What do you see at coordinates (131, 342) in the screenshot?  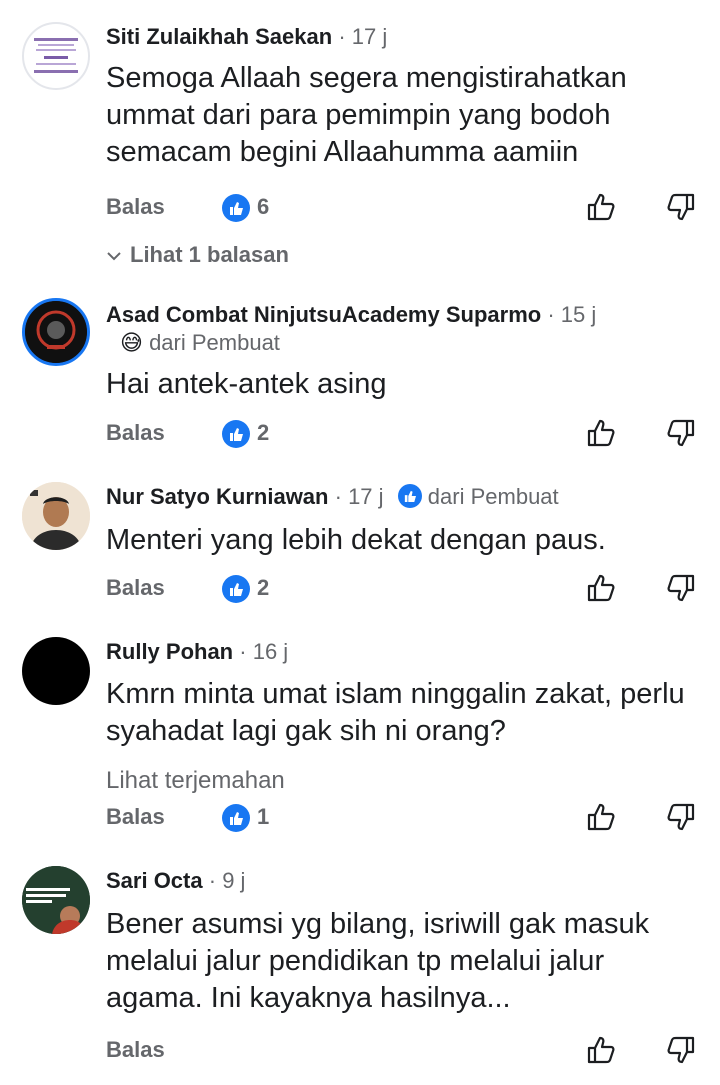 I see `laughing-emoji-icon: 😅` at bounding box center [131, 342].